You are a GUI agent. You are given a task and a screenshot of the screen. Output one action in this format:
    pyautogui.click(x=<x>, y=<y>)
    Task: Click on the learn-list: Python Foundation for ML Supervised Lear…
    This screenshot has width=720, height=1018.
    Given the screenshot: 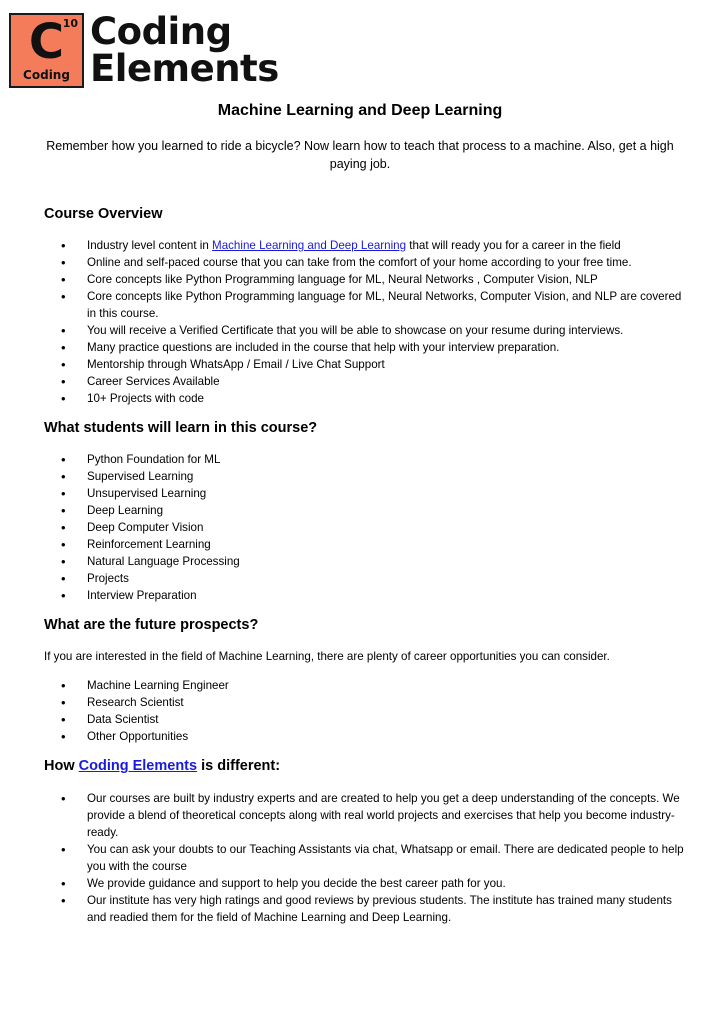 What is the action you would take?
    pyautogui.click(x=364, y=527)
    